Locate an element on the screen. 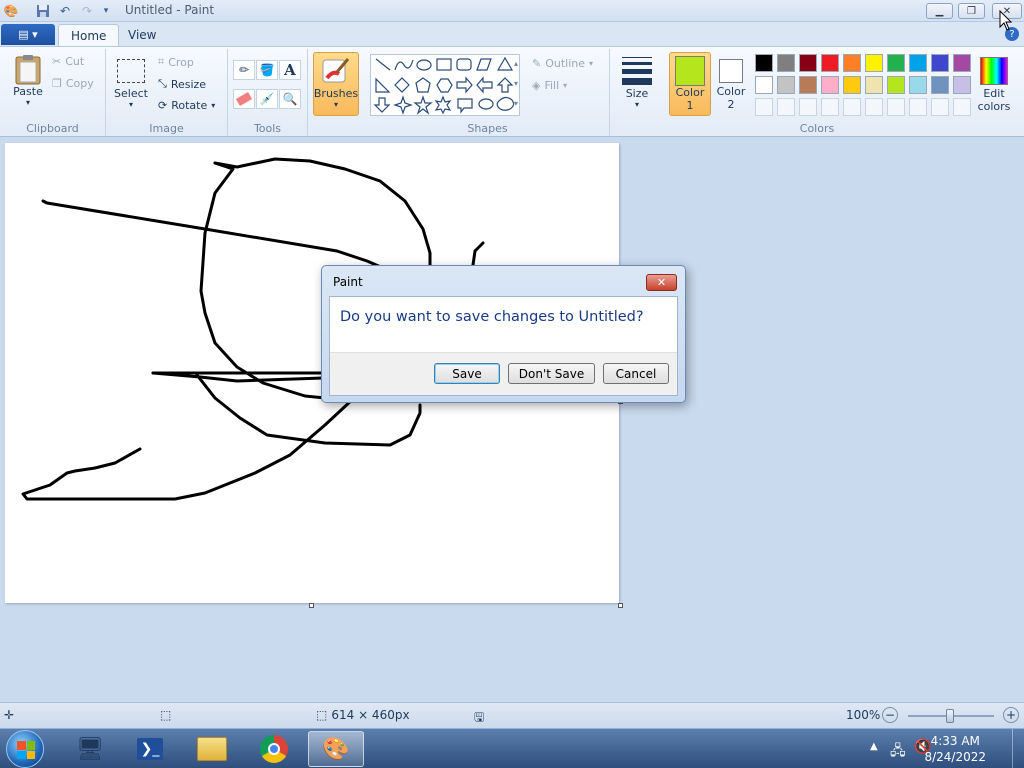 The width and height of the screenshot is (1024, 768). network-icon: 🖧 is located at coordinates (898, 752).